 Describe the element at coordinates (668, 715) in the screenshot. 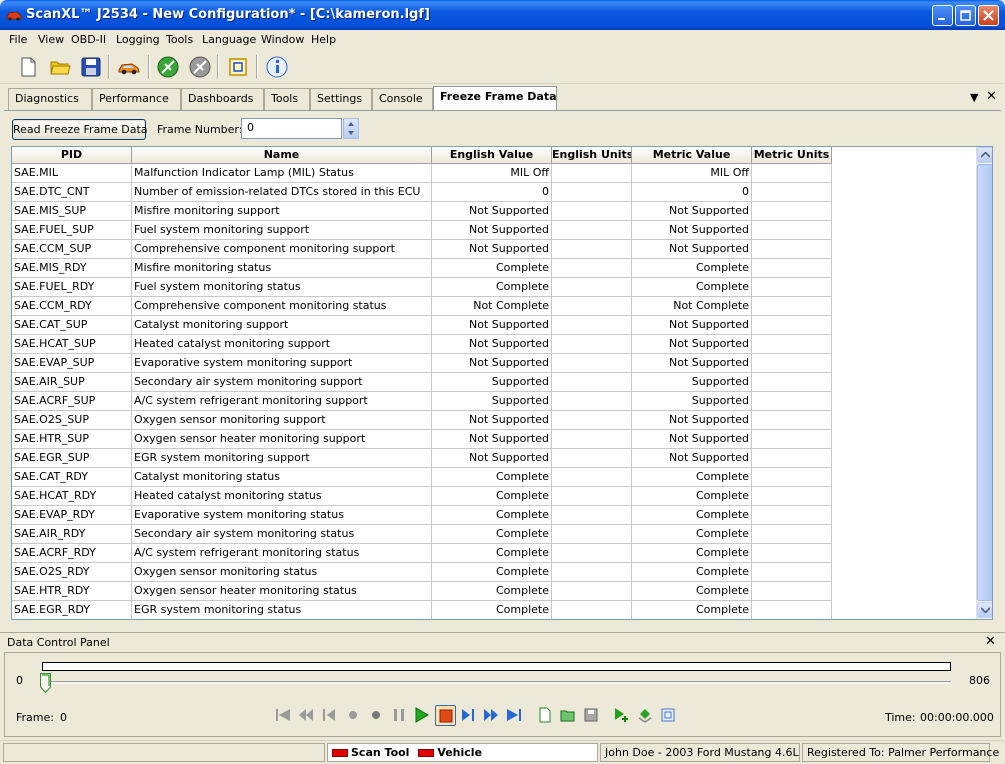

I see `snapshot-button` at that location.